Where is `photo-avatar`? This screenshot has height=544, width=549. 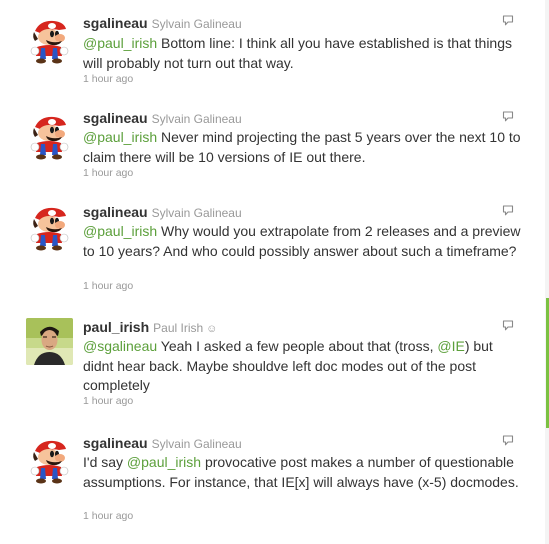 photo-avatar is located at coordinates (49, 341).